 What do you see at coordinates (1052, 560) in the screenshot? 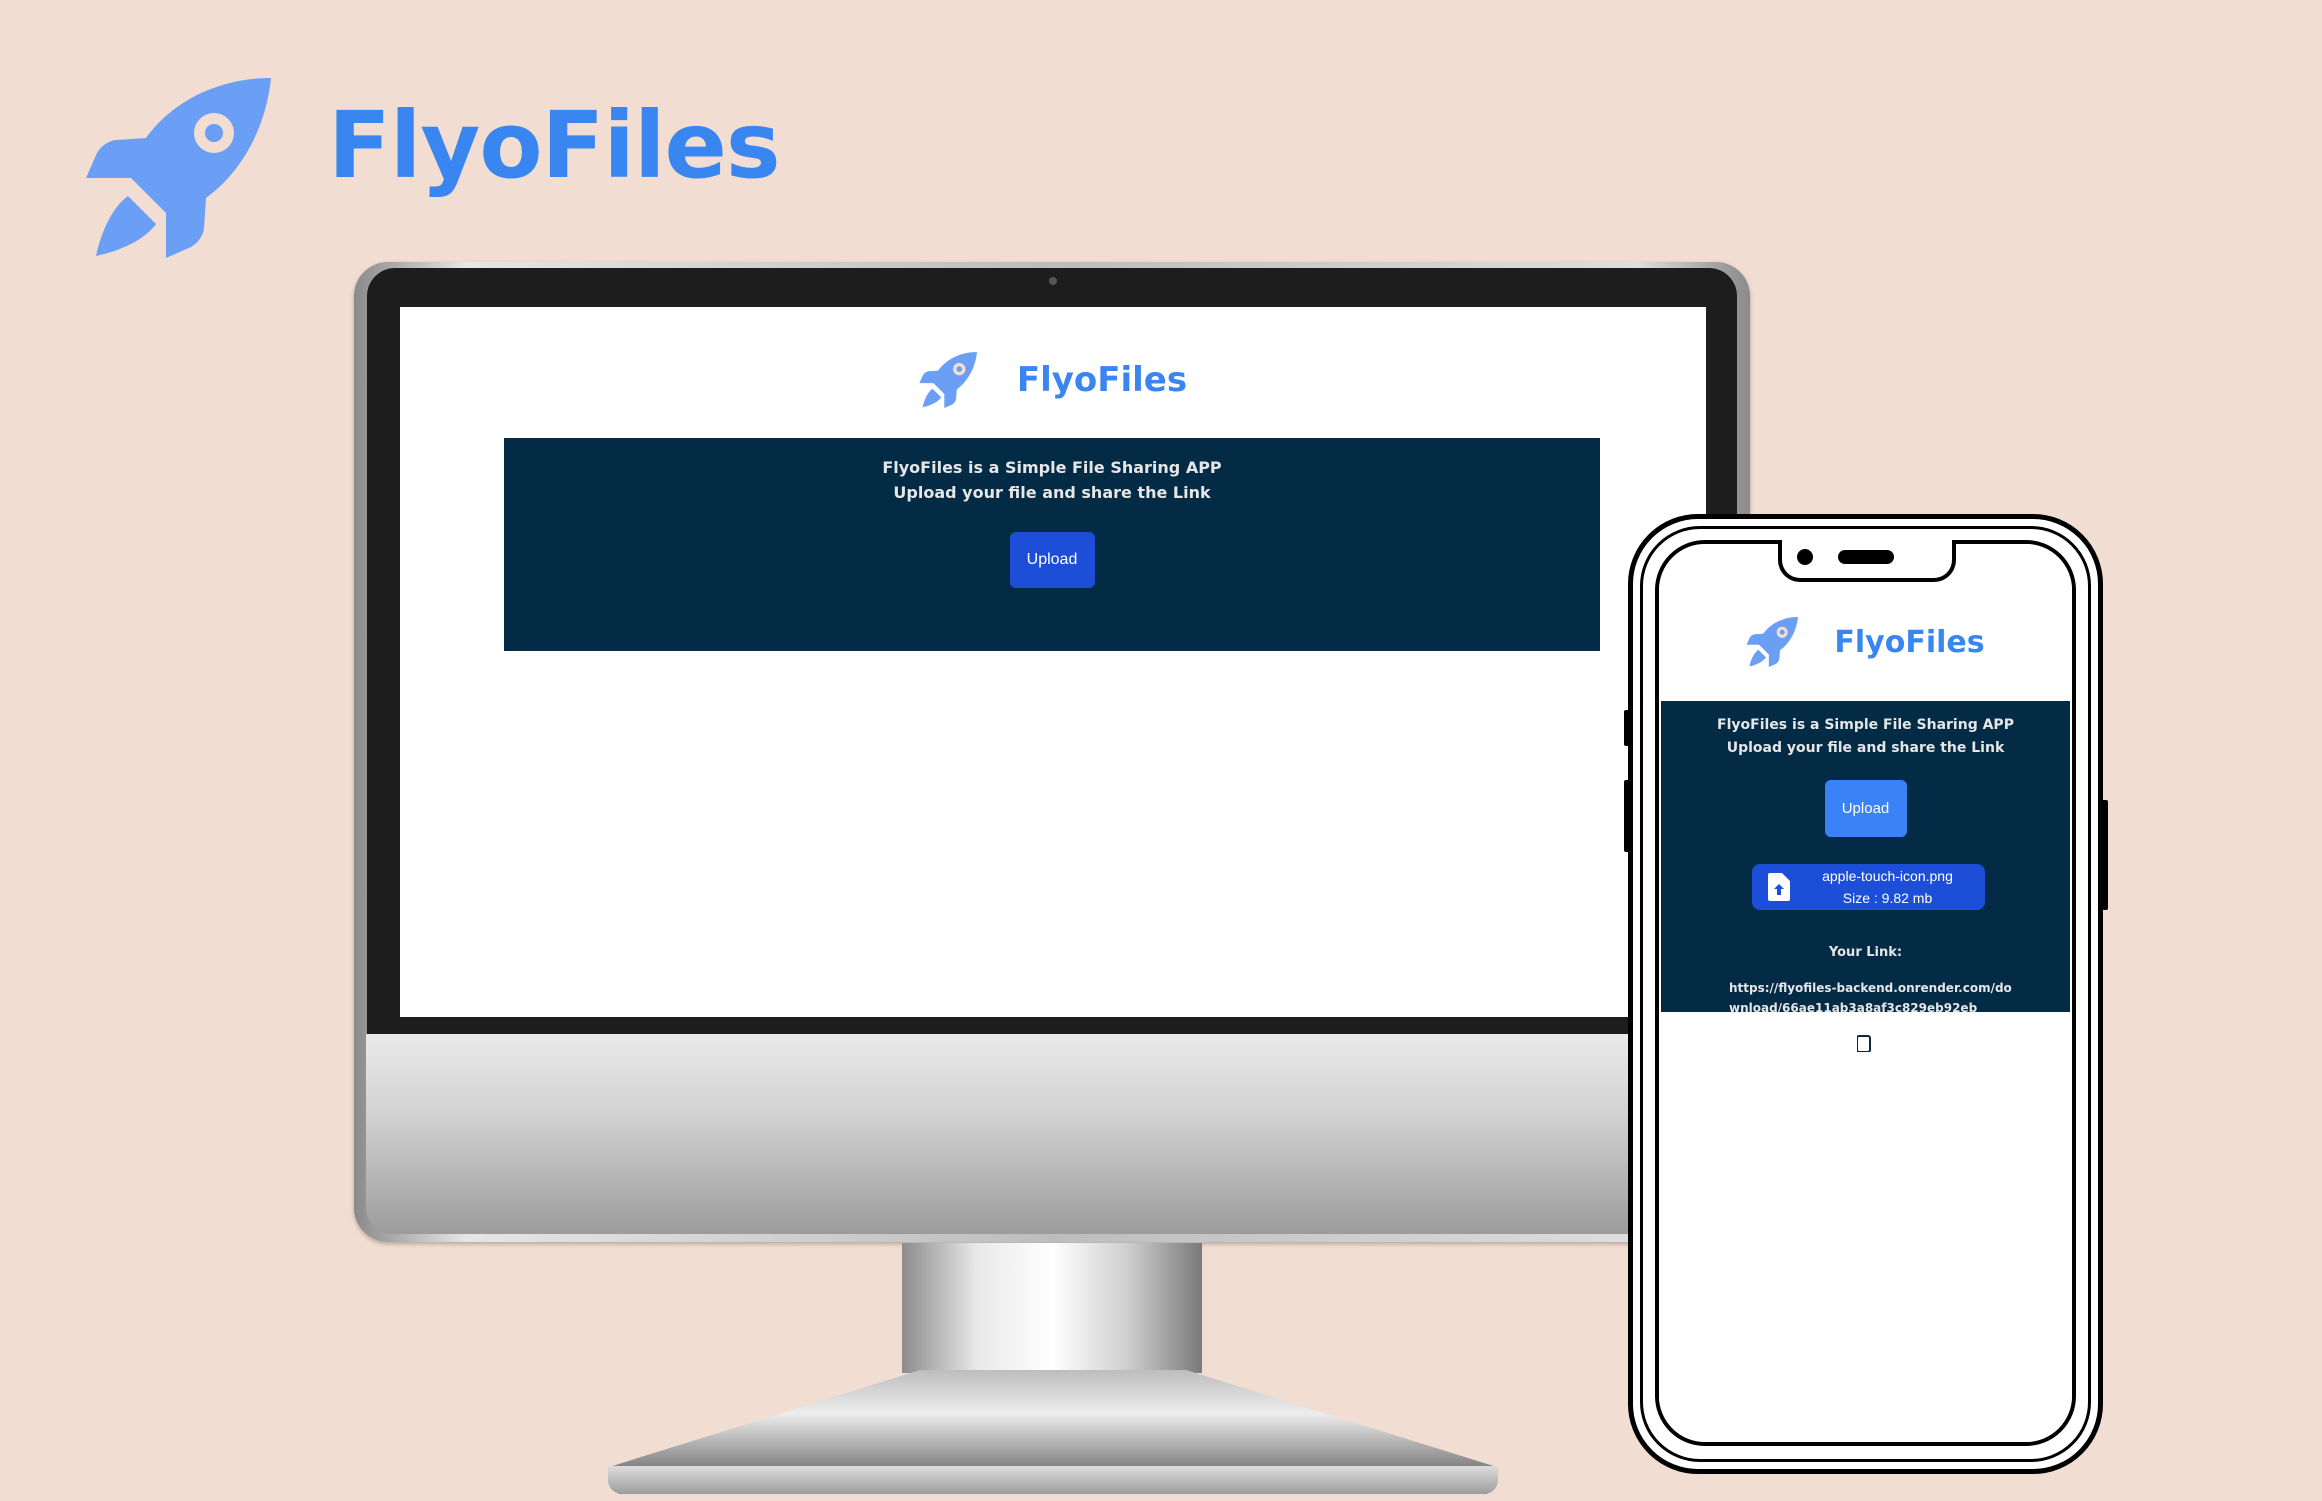
I see `desktop-upload-button: Upload` at bounding box center [1052, 560].